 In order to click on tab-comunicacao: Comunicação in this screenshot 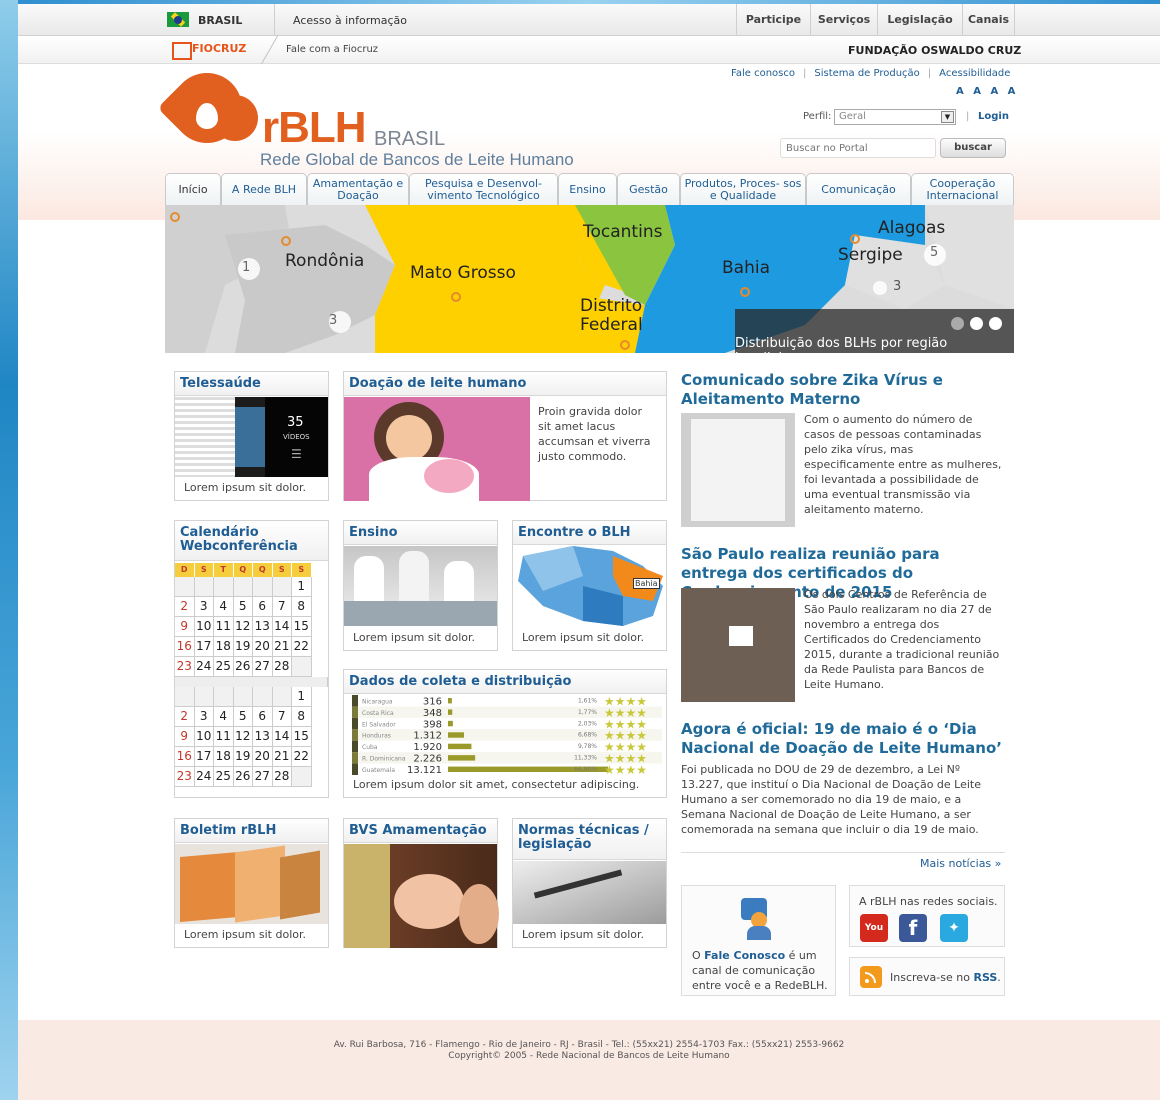, I will do `click(858, 189)`.